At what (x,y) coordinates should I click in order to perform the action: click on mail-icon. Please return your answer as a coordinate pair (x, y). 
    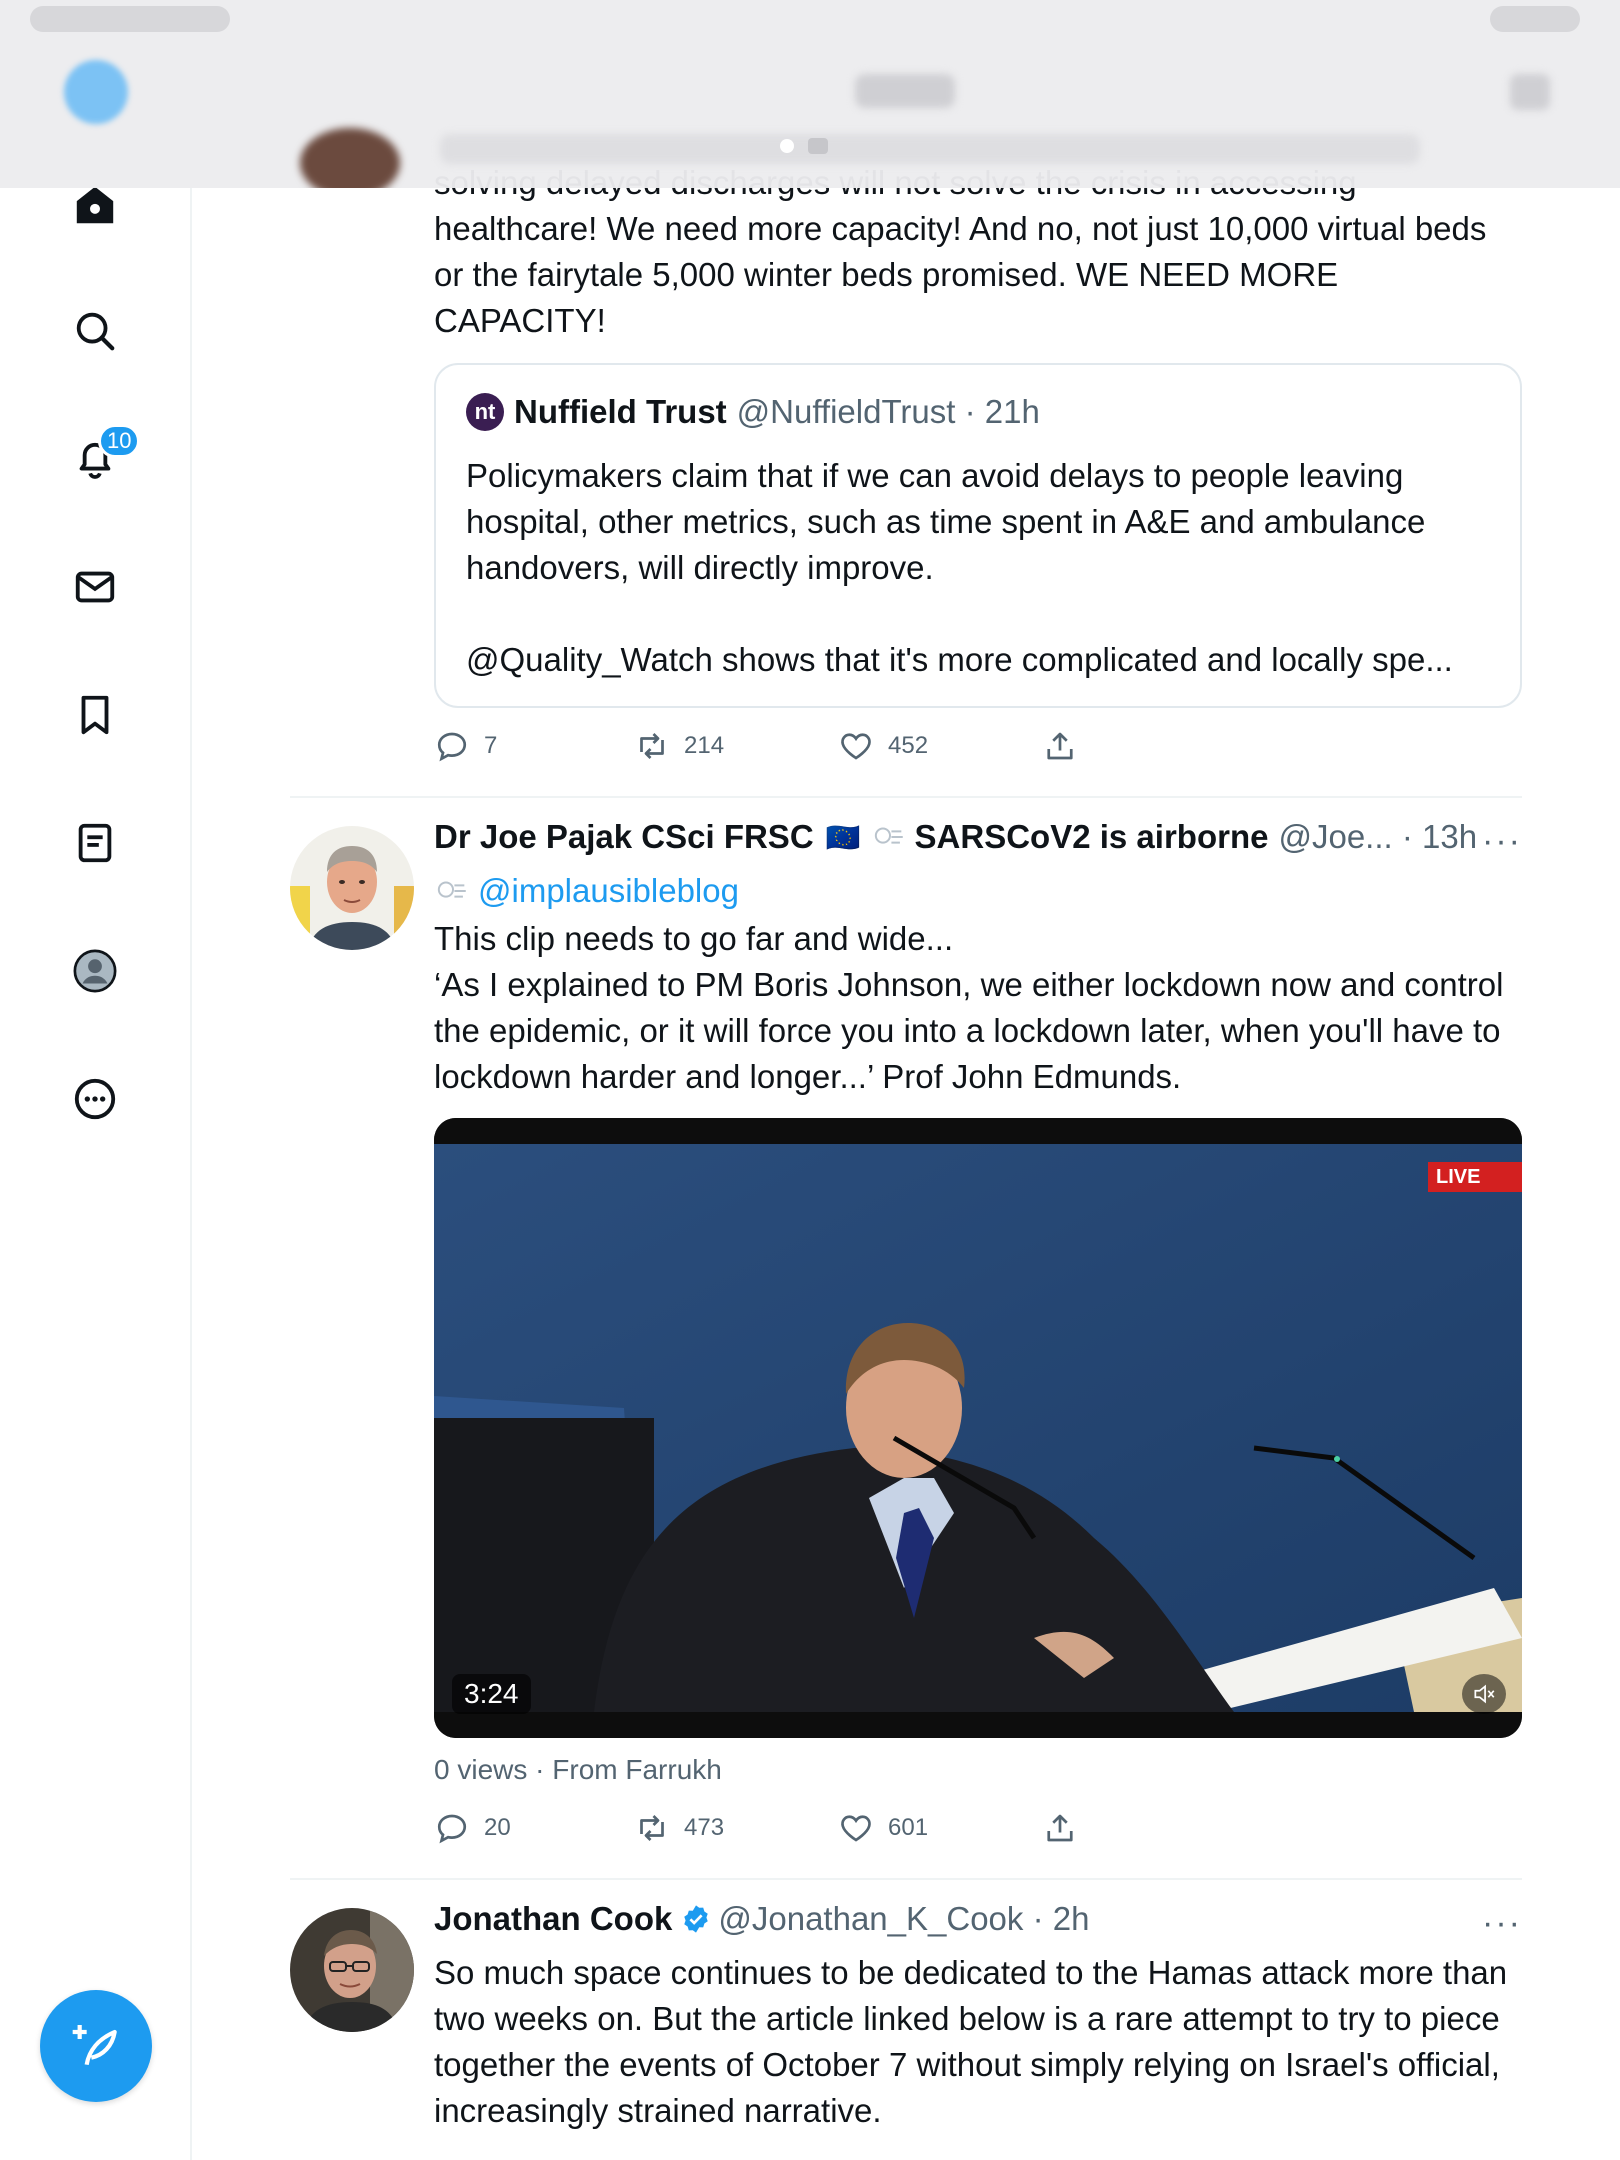
    Looking at the image, I should click on (95, 587).